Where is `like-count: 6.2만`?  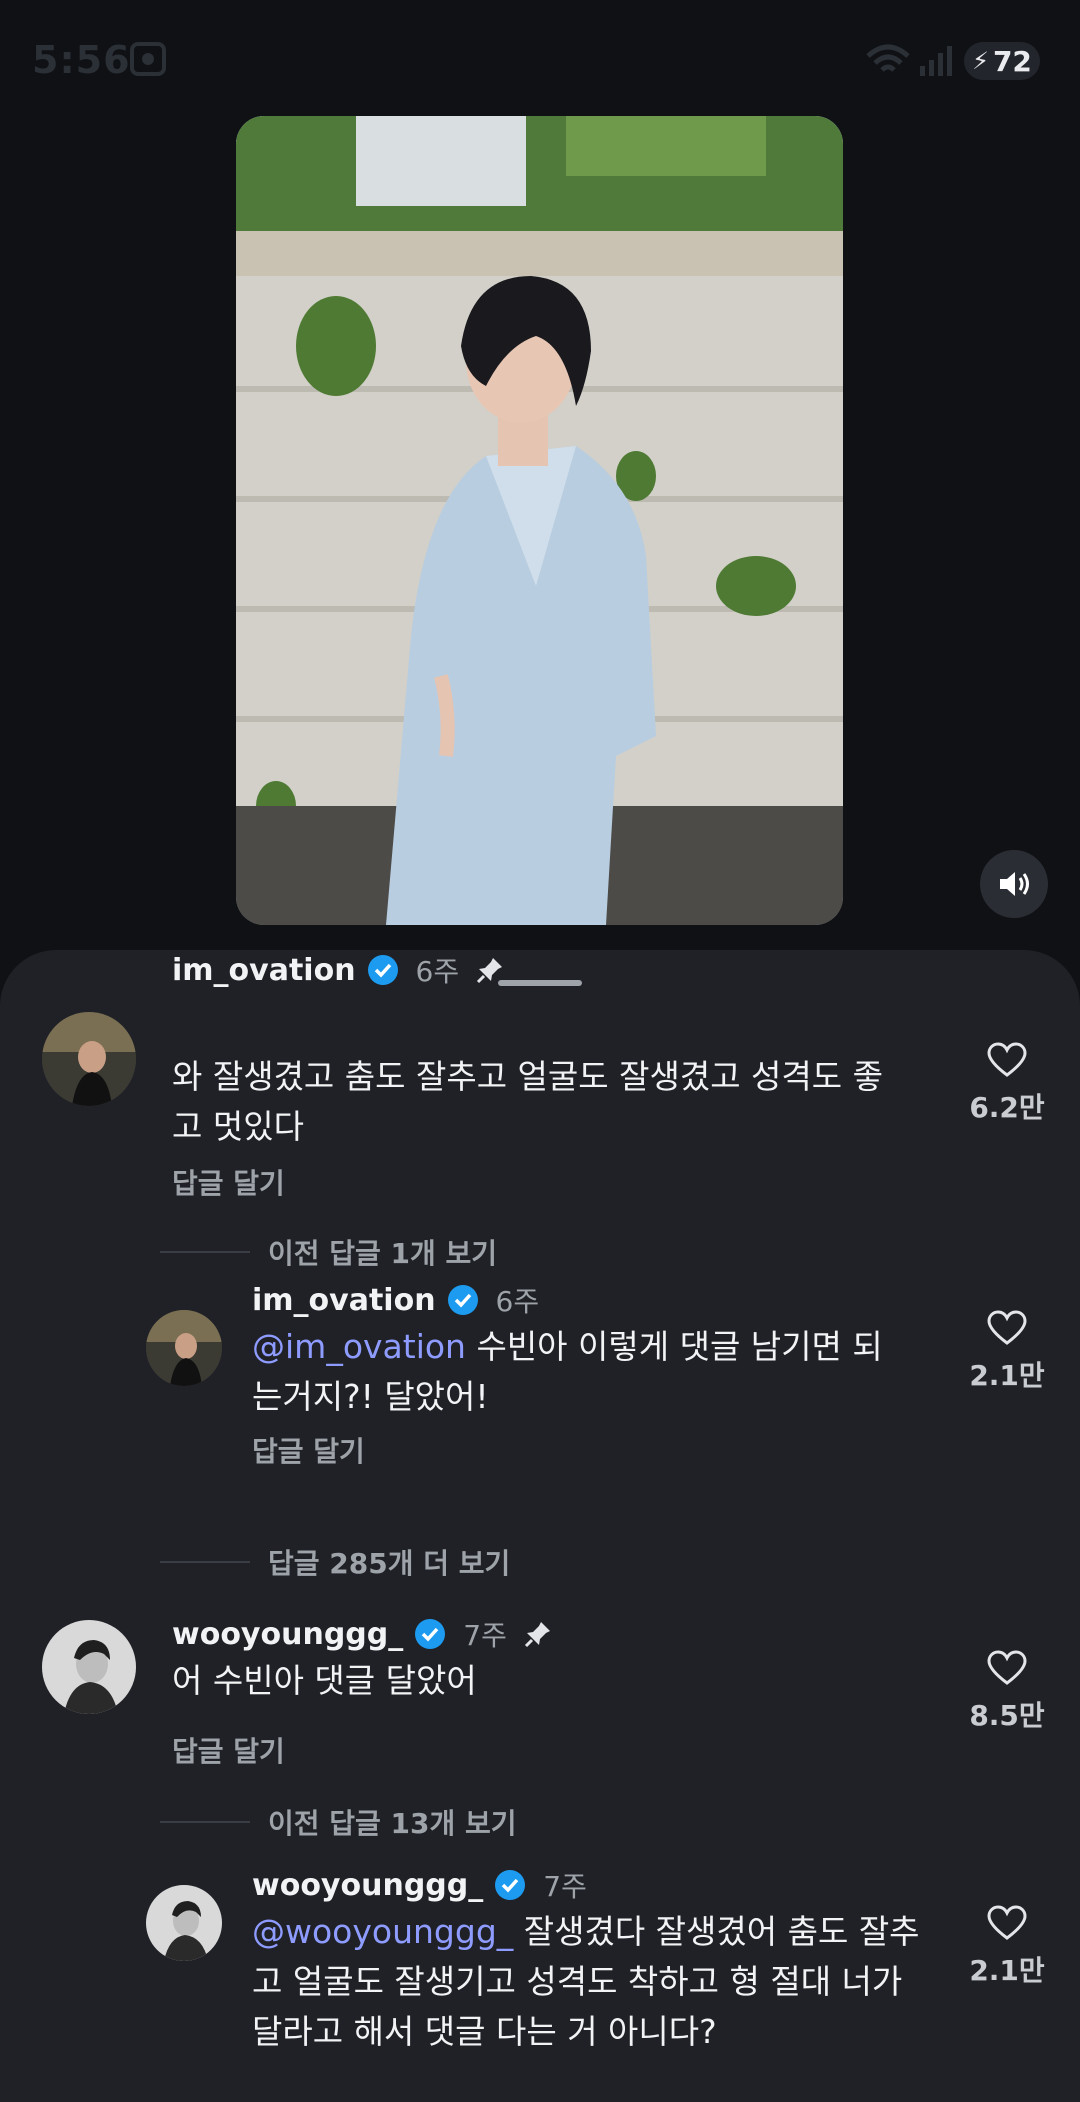 like-count: 6.2만 is located at coordinates (1007, 1107).